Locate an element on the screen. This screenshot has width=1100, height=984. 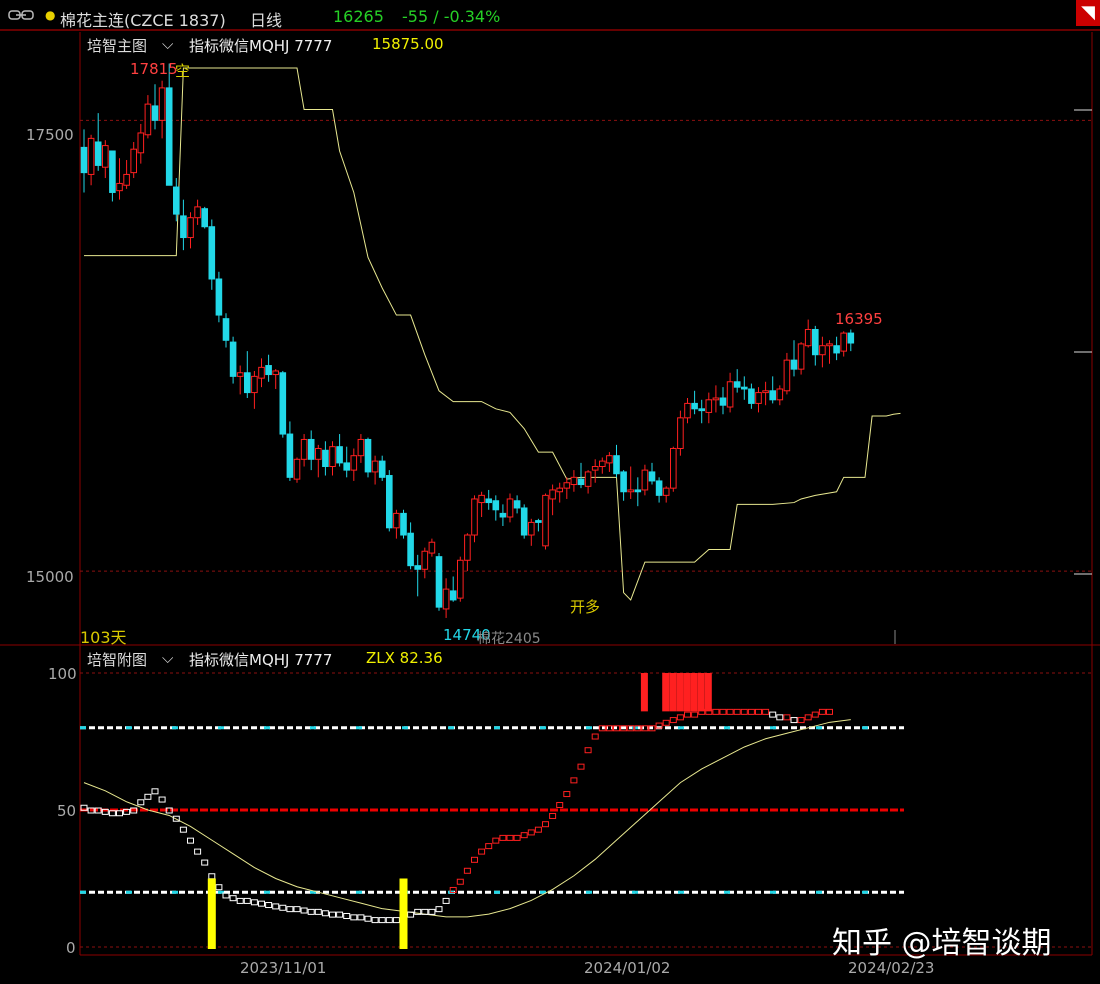
main-panel-dropdown-icon: ⌵ is located at coordinates (167, 44).